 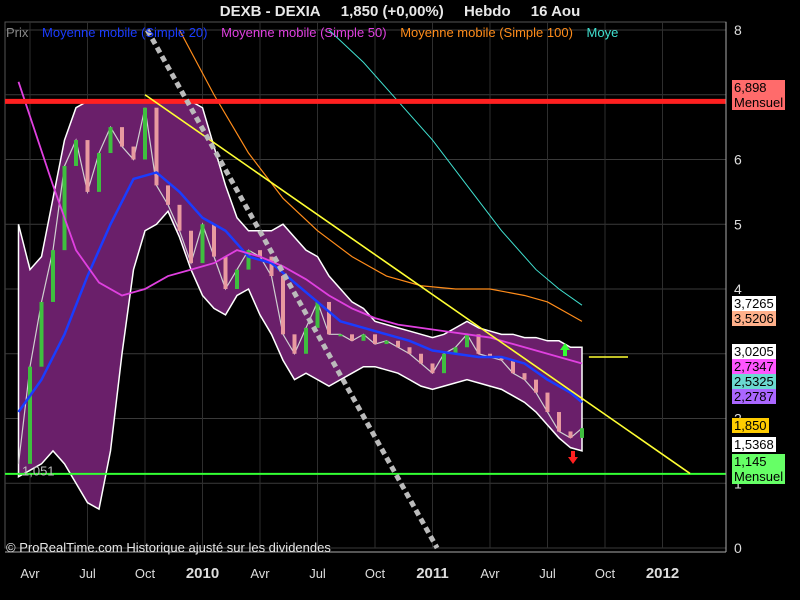 What do you see at coordinates (124, 32) in the screenshot?
I see `legend-item: Moyenne mobile (Simple 20)` at bounding box center [124, 32].